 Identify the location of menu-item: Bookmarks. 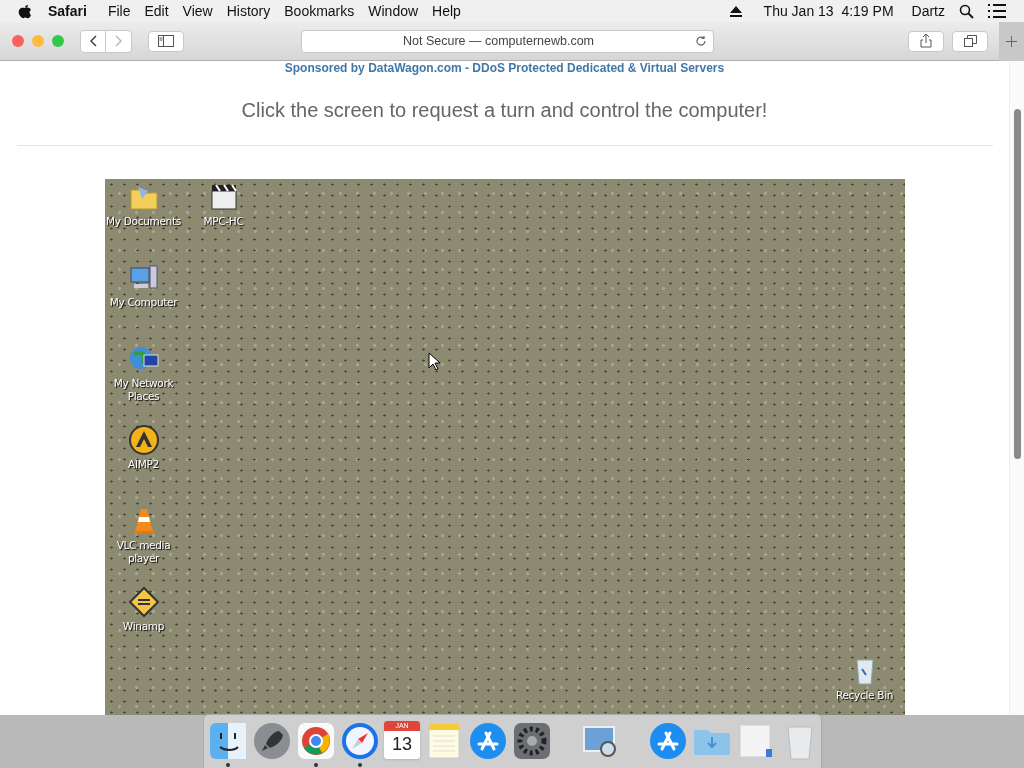
(319, 11).